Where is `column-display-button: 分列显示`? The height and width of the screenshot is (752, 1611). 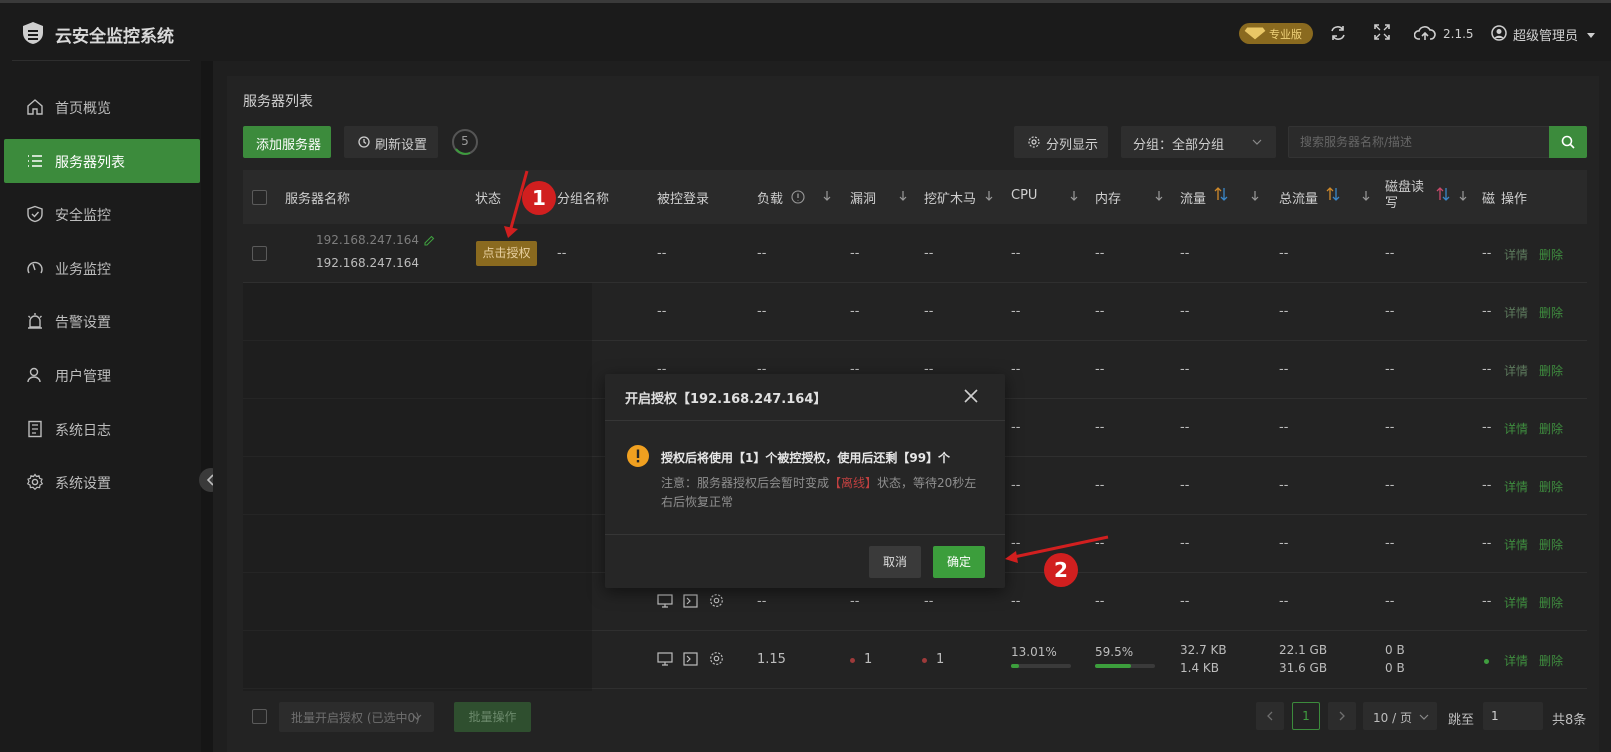
column-display-button: 分列显示 is located at coordinates (1061, 142).